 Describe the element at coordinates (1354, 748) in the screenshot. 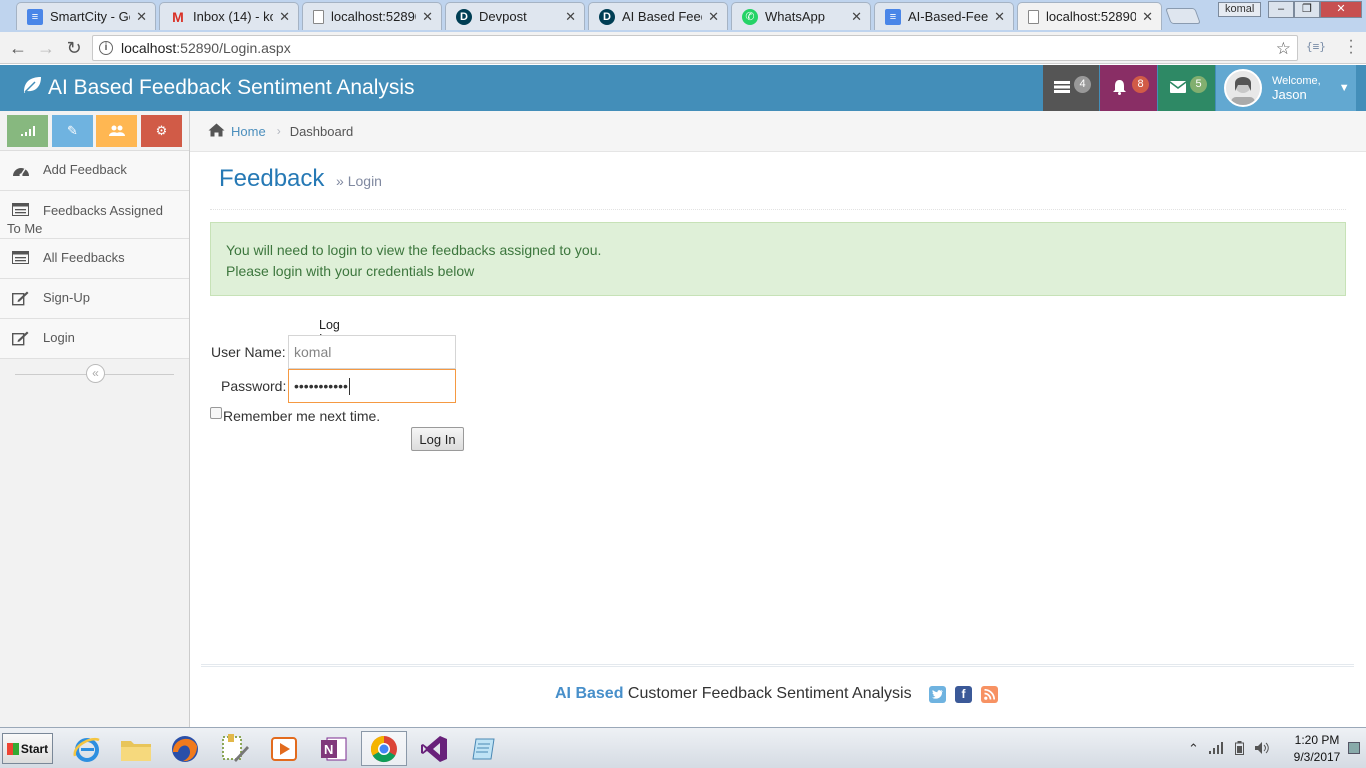

I see `action-center-icon` at that location.